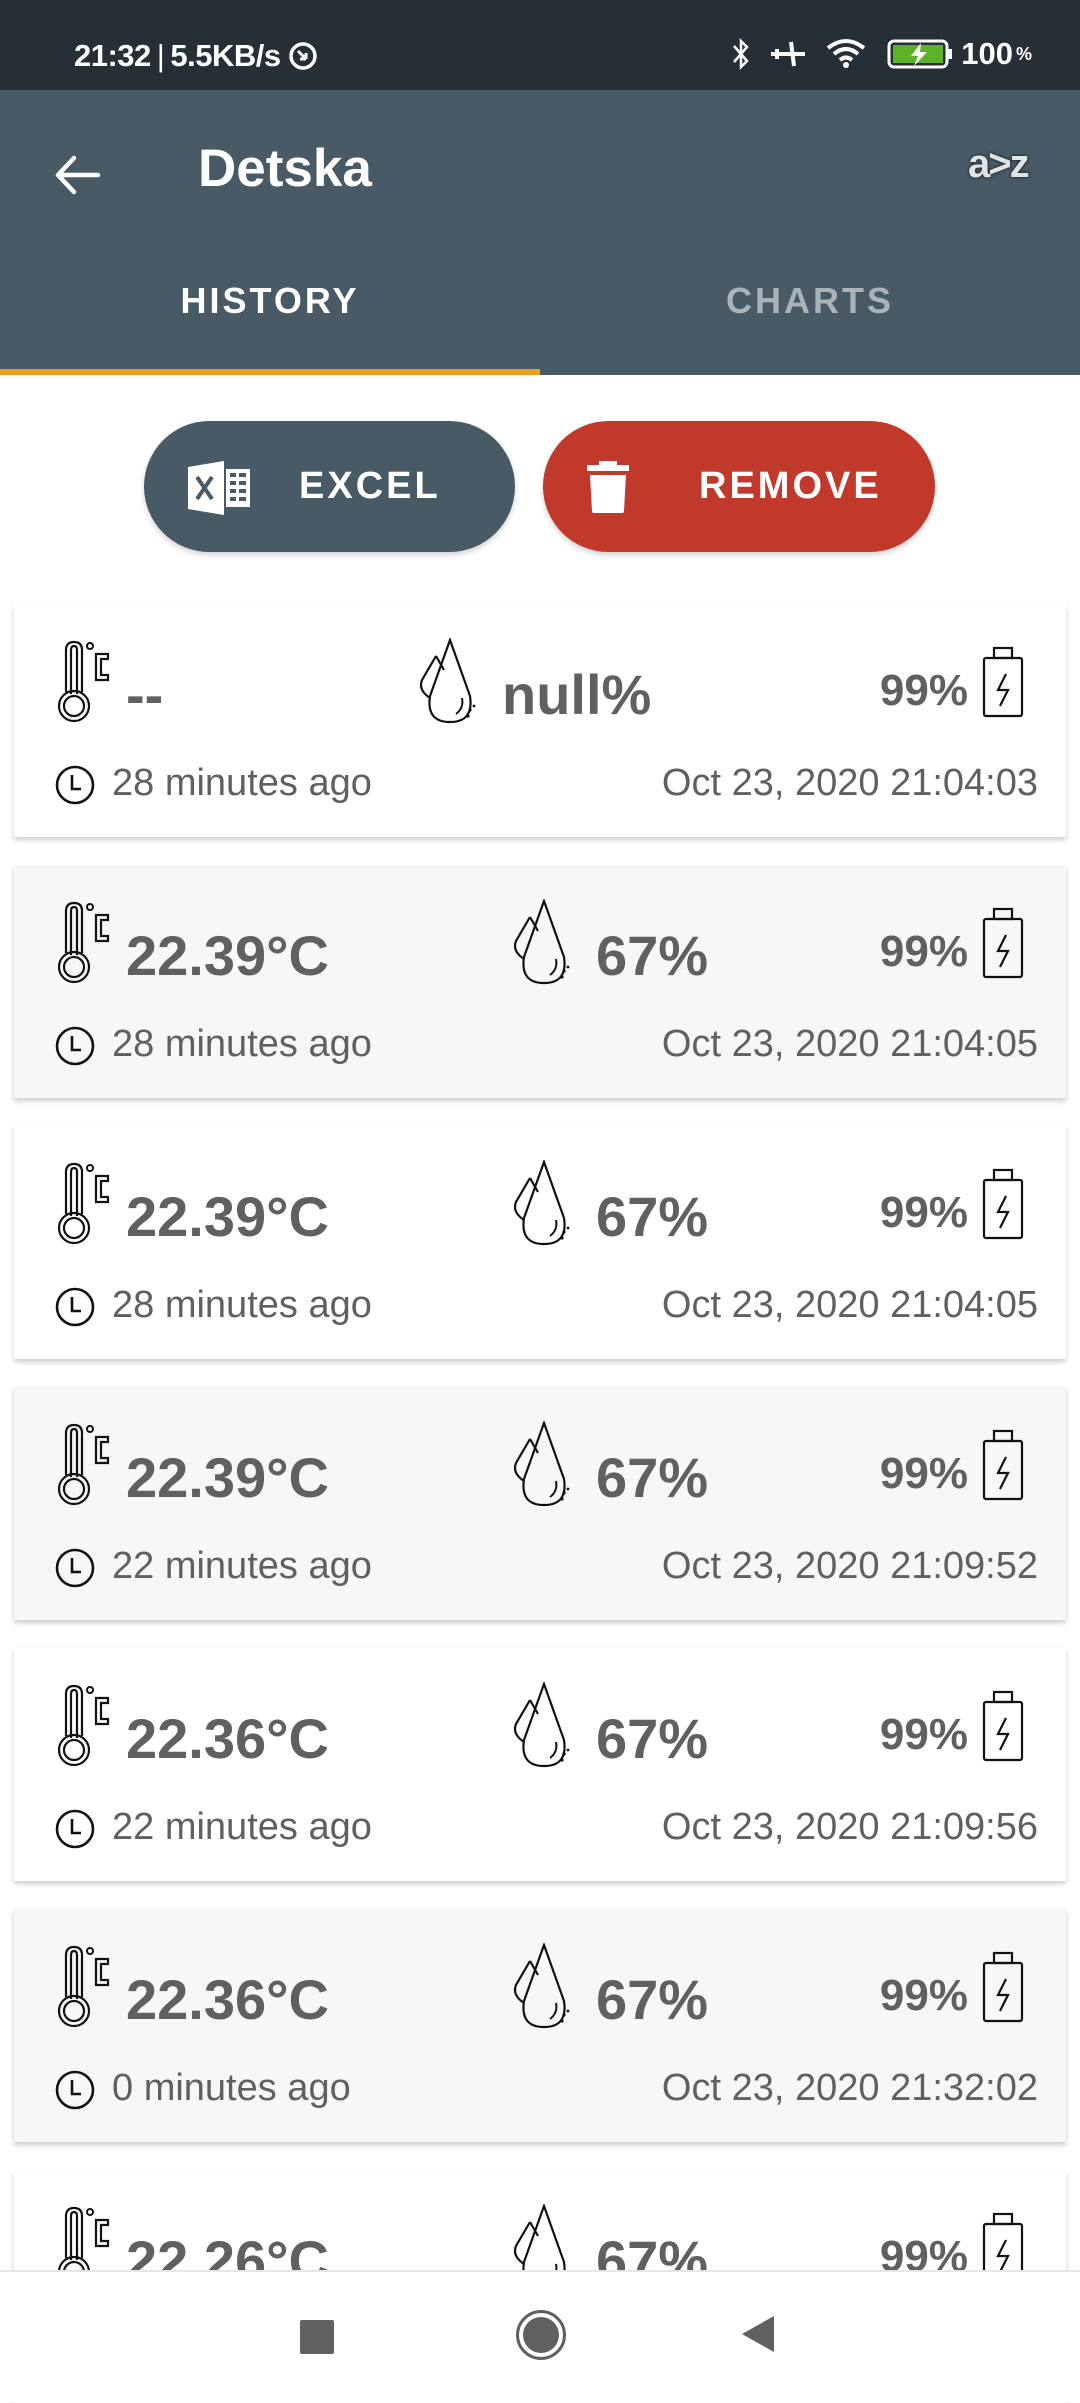 Image resolution: width=1080 pixels, height=2403 pixels. What do you see at coordinates (999, 164) in the screenshot?
I see `sort-button: a>z` at bounding box center [999, 164].